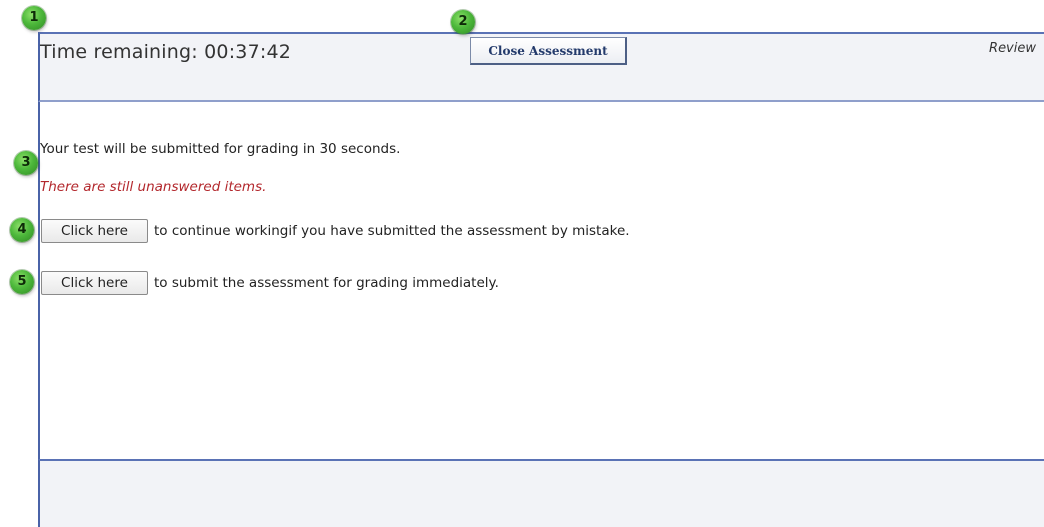 Image resolution: width=1044 pixels, height=527 pixels. What do you see at coordinates (26, 163) in the screenshot?
I see `callout-marker-3: 3` at bounding box center [26, 163].